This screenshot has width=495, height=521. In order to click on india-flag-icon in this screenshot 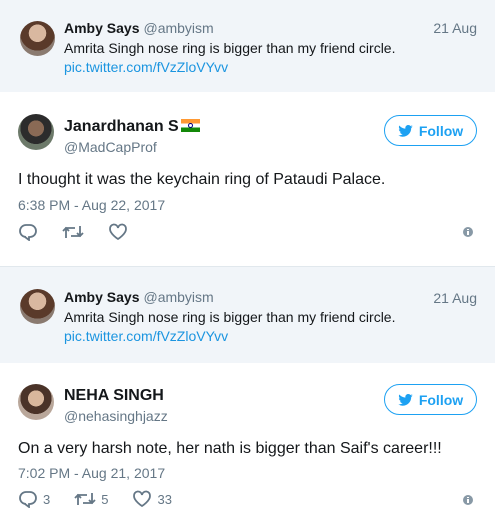, I will do `click(190, 125)`.